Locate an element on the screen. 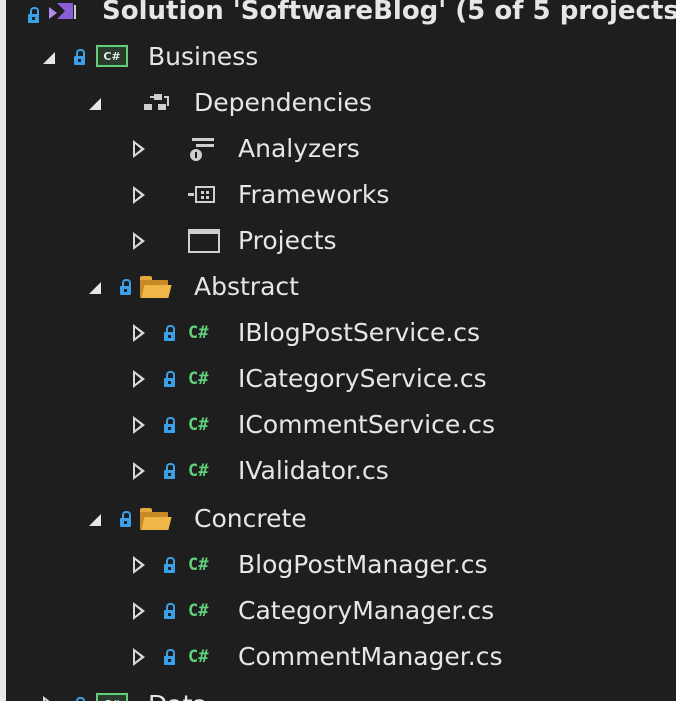  tree-label-file: CommentManager.cs is located at coordinates (370, 656).